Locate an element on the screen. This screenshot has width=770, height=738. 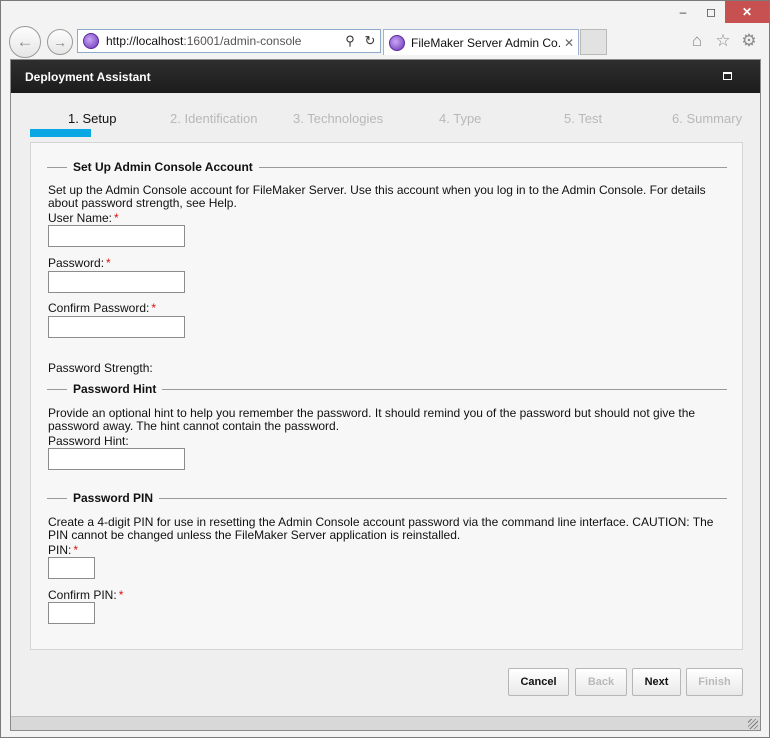
confirm-pin-field is located at coordinates (71, 613).